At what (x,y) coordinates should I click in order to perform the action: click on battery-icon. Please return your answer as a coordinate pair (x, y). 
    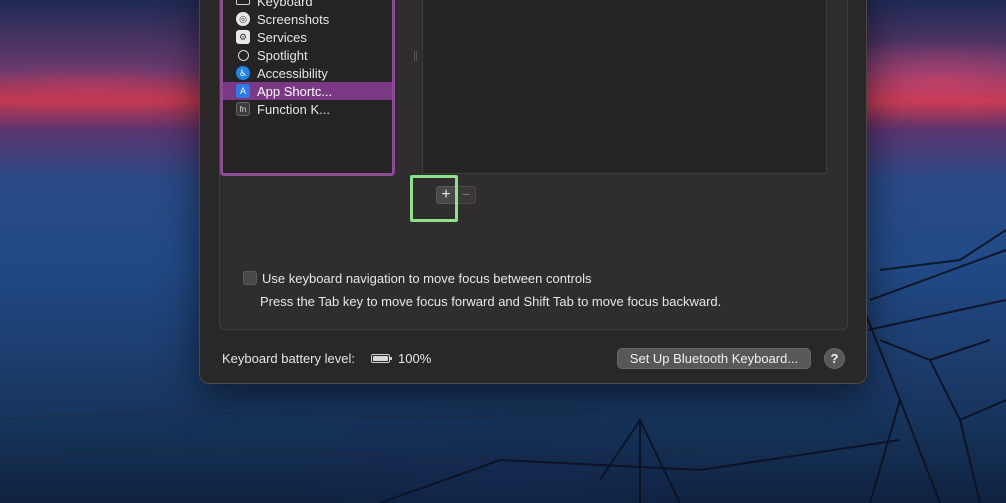
    Looking at the image, I should click on (381, 358).